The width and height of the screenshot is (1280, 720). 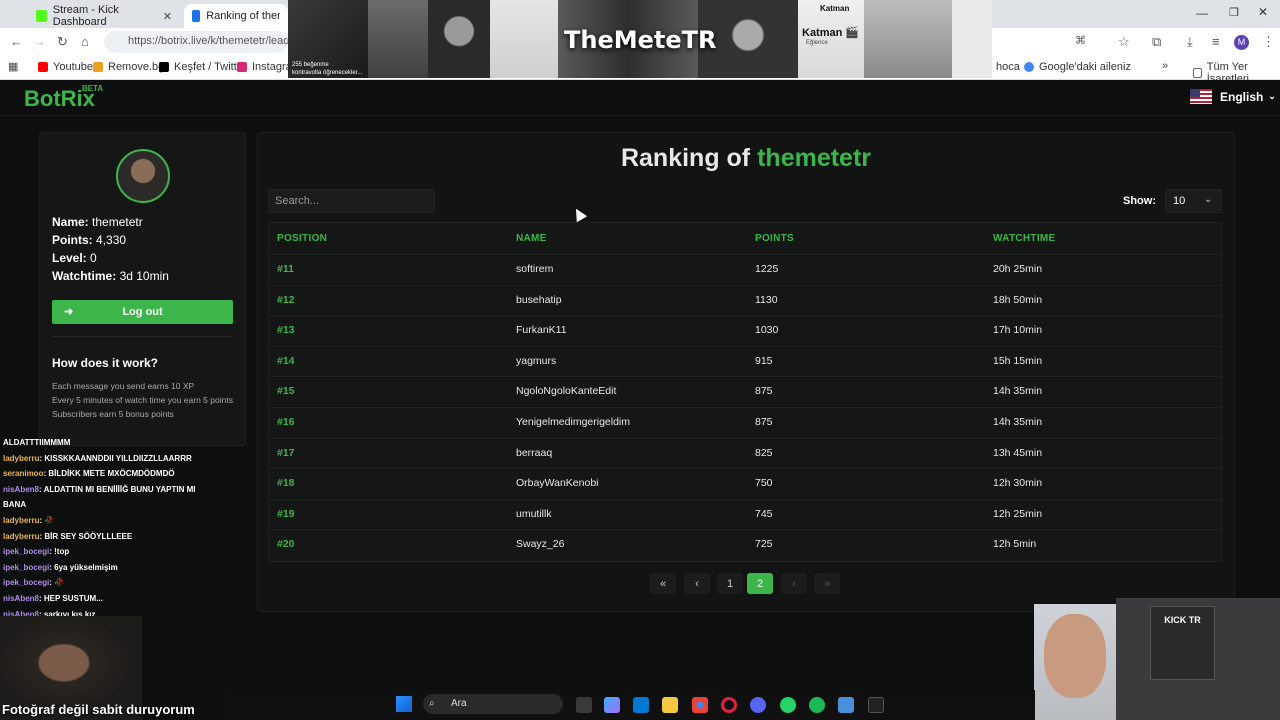 I want to click on cell-position: #20, so click(x=286, y=544).